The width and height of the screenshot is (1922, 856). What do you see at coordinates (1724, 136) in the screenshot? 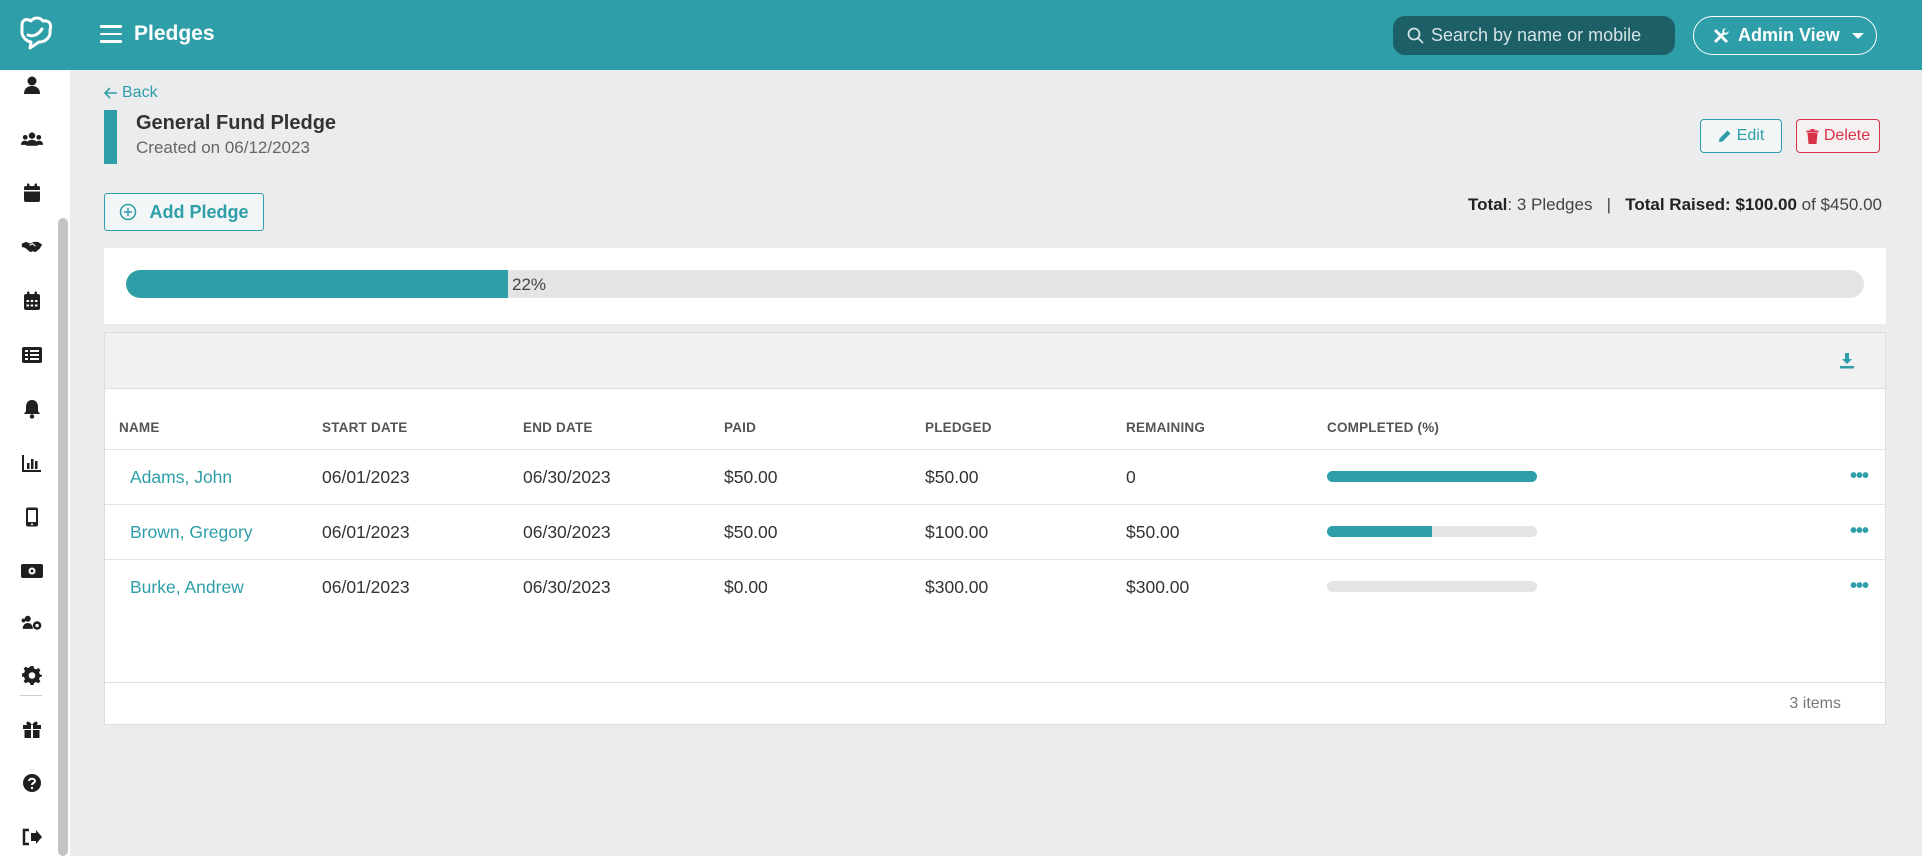
I see `pencil-icon` at bounding box center [1724, 136].